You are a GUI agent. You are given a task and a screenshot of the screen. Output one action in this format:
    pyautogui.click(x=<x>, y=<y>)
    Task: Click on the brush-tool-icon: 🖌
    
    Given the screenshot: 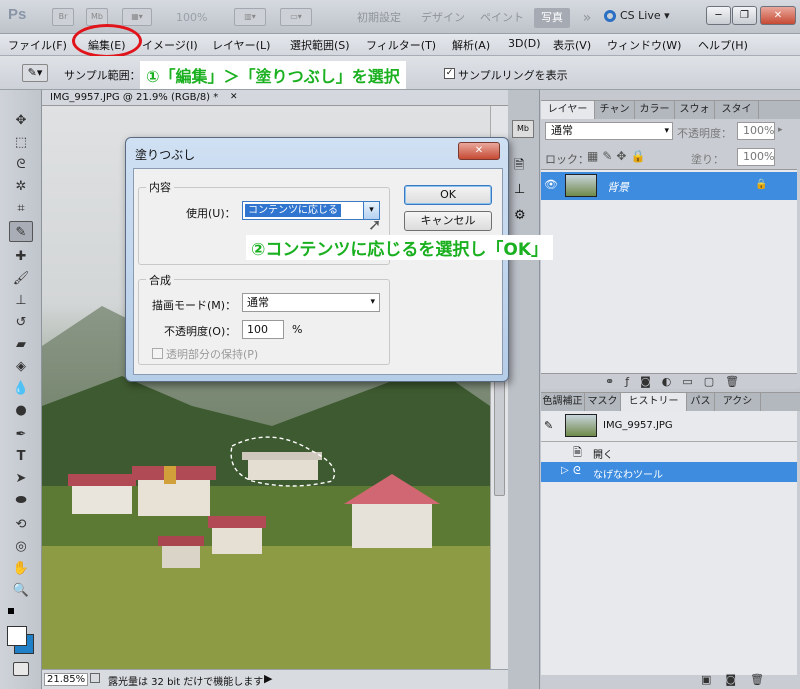 What is the action you would take?
    pyautogui.click(x=21, y=278)
    